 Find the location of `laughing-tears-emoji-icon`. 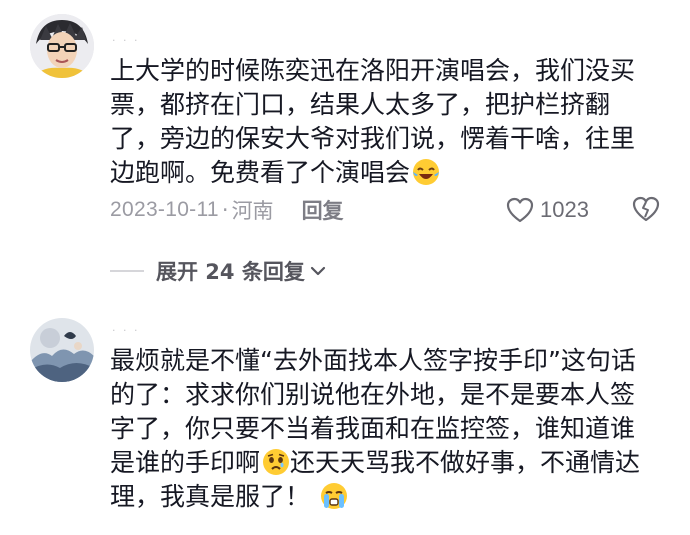

laughing-tears-emoji-icon is located at coordinates (426, 172).